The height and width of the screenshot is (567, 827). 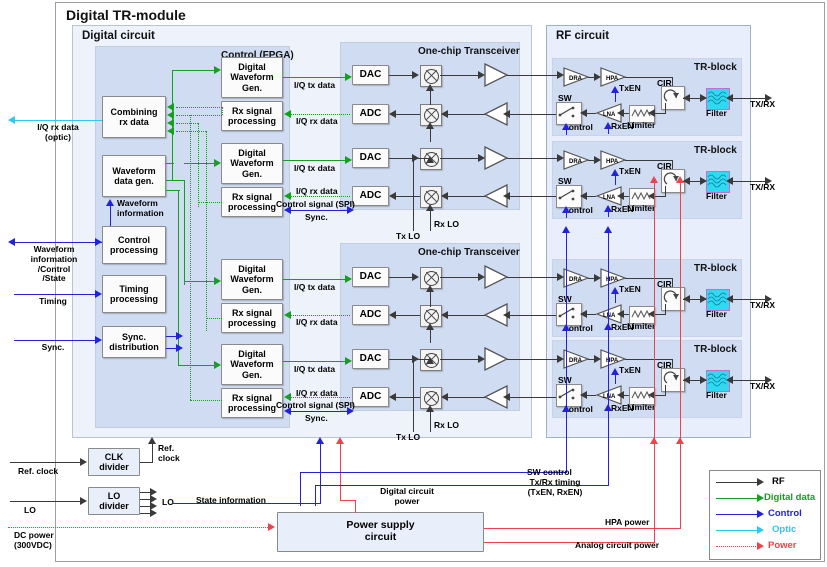 I want to click on block-label: processing, so click(x=251, y=408).